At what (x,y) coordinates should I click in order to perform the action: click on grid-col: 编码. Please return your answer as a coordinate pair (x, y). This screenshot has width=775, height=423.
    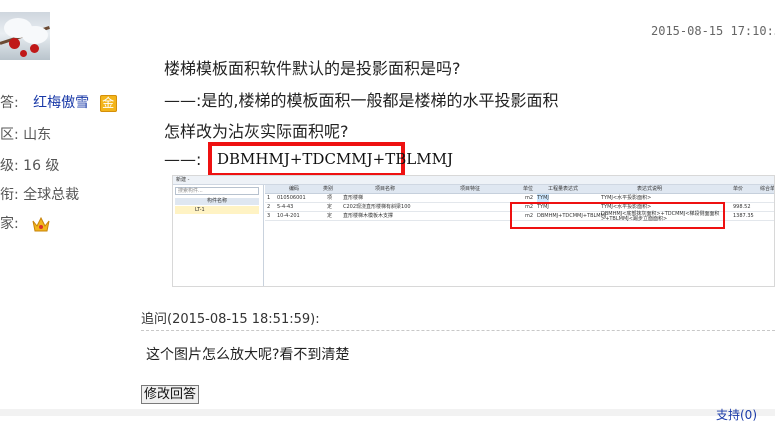
    Looking at the image, I should click on (294, 189).